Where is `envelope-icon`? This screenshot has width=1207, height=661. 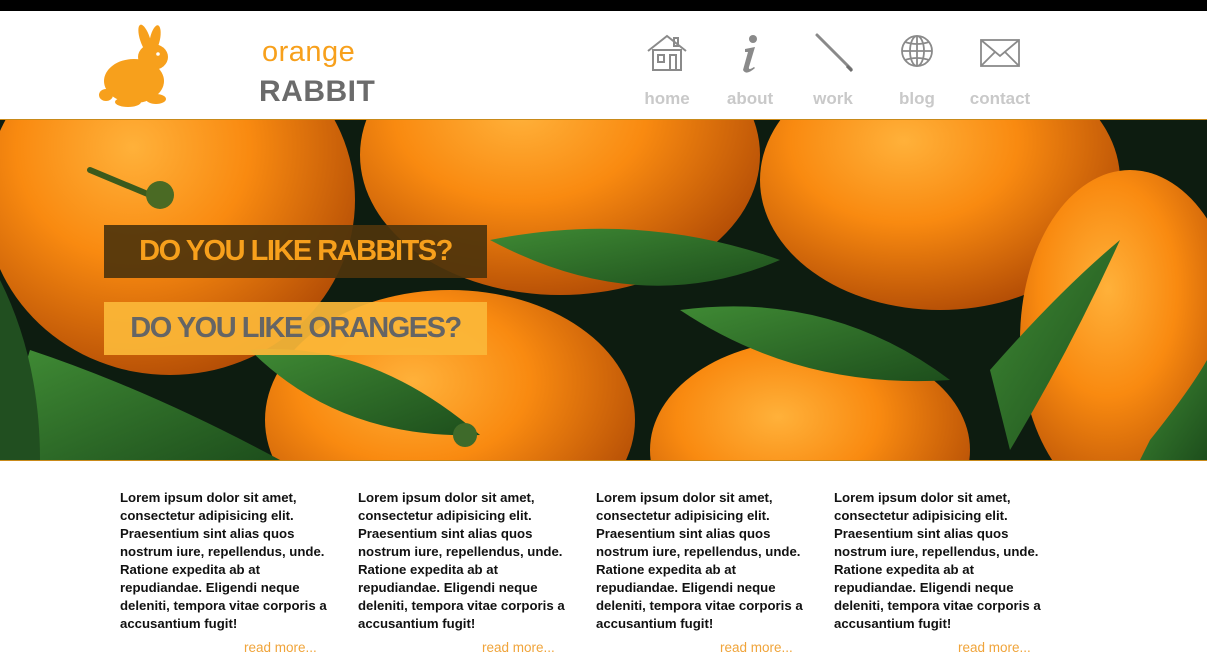
envelope-icon is located at coordinates (1000, 53).